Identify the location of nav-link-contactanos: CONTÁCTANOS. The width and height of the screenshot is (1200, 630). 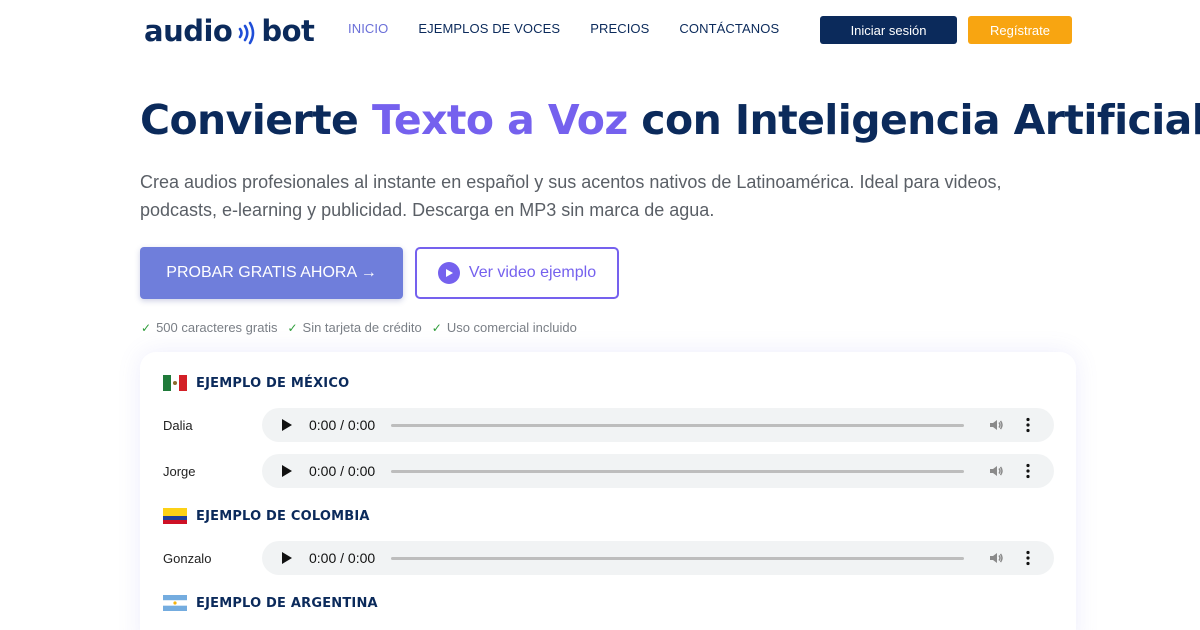
(729, 28).